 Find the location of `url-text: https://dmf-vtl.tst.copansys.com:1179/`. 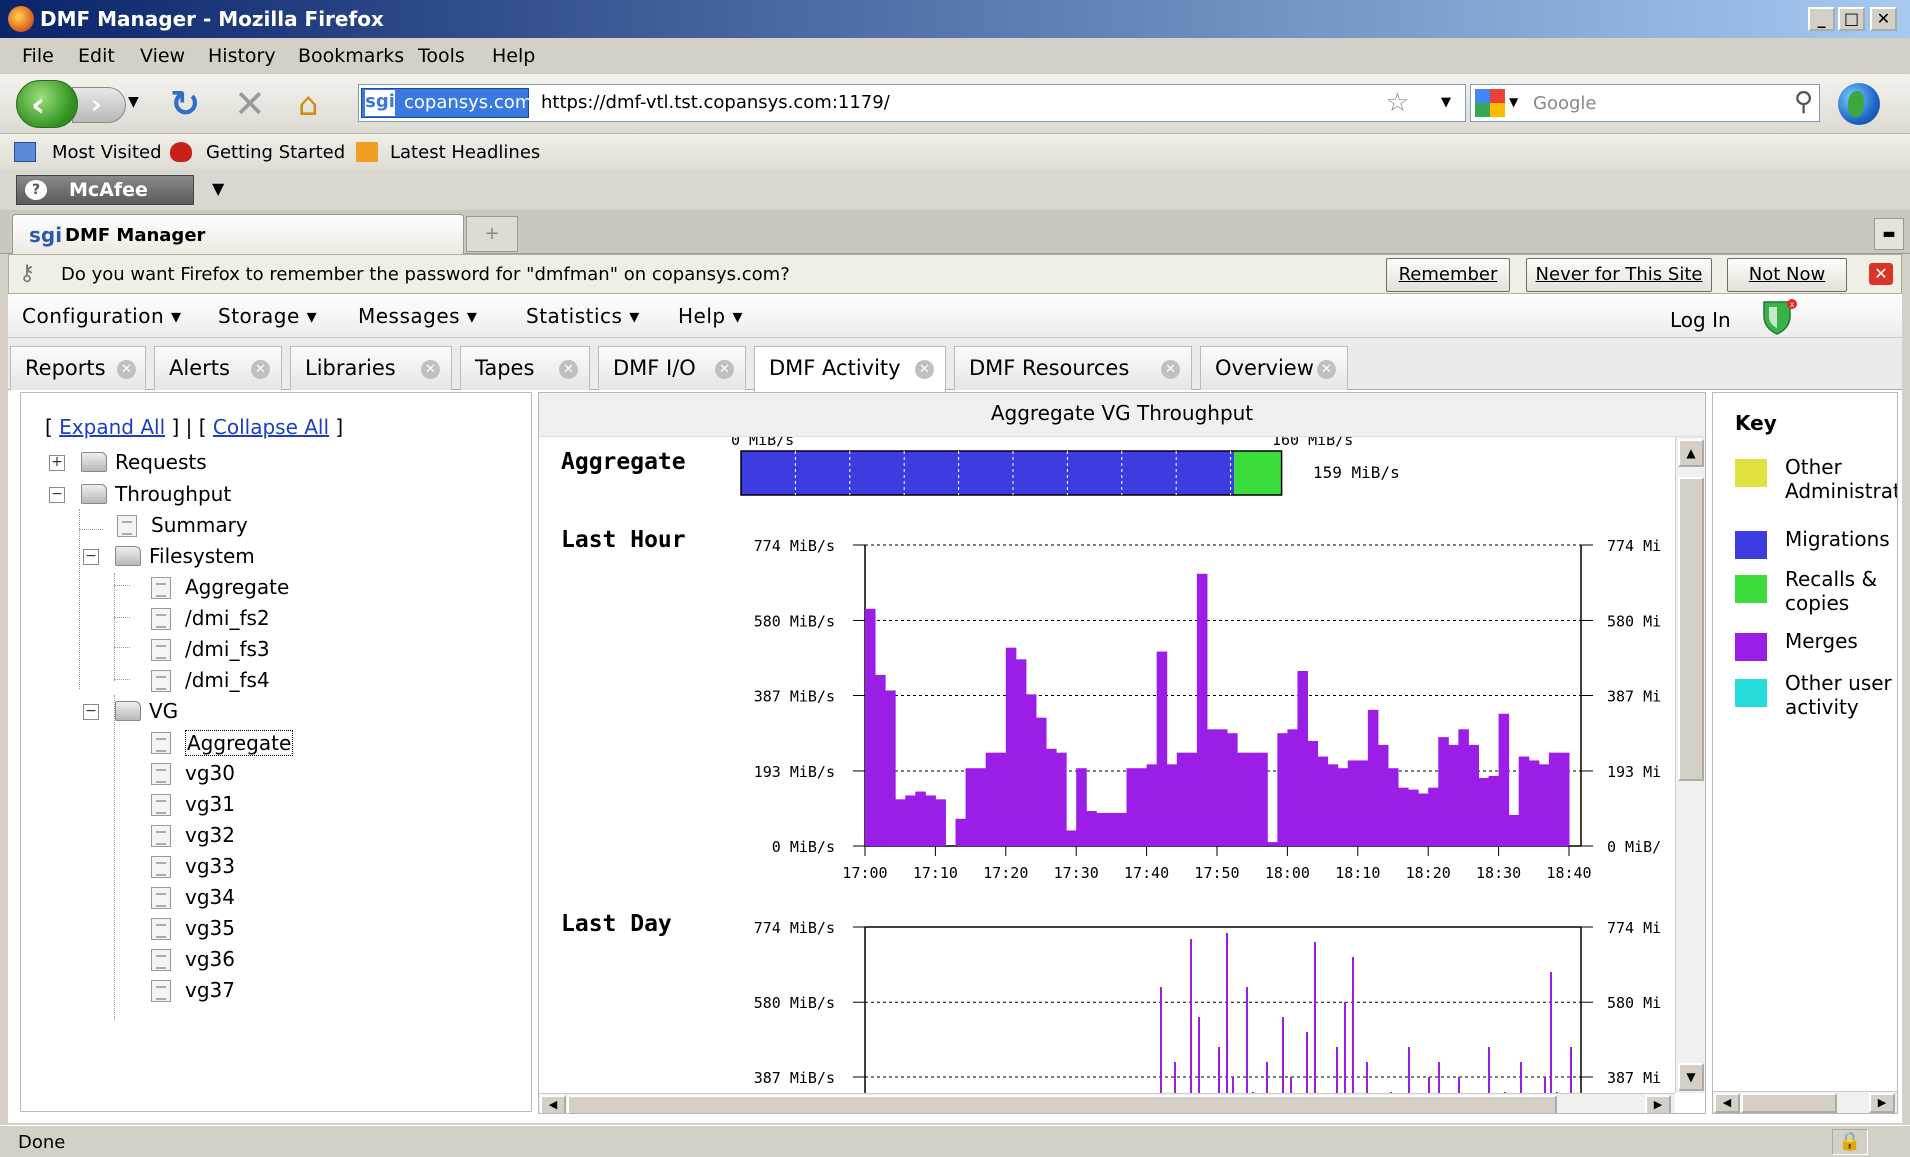

url-text: https://dmf-vtl.tst.copansys.com:1179/ is located at coordinates (715, 102).